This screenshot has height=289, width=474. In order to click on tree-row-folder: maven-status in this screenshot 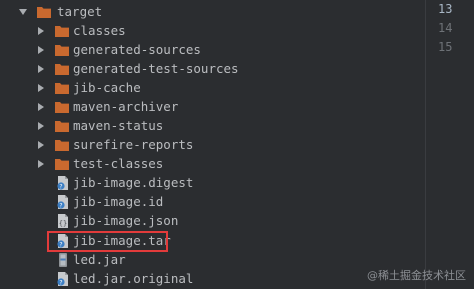, I will do `click(212, 125)`.